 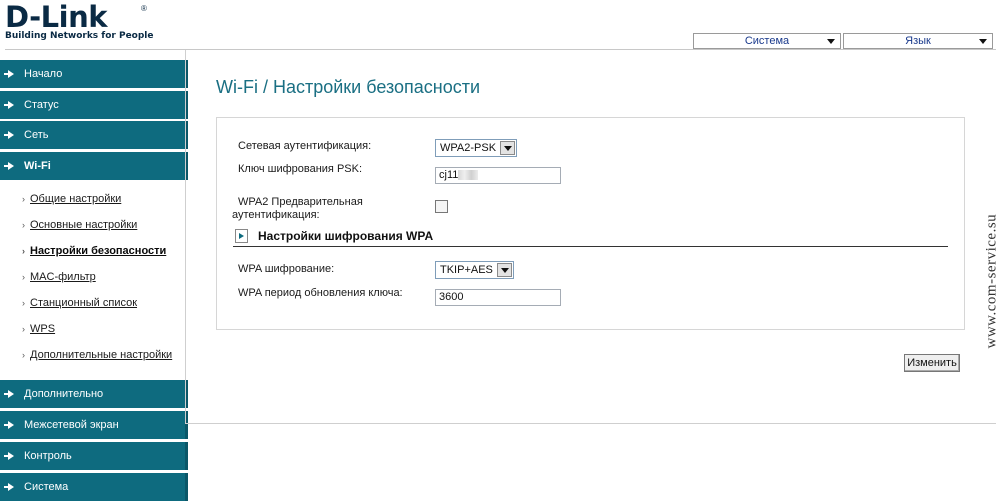 I want to click on psk-label: Ключ шифрования PSK:, so click(x=300, y=169).